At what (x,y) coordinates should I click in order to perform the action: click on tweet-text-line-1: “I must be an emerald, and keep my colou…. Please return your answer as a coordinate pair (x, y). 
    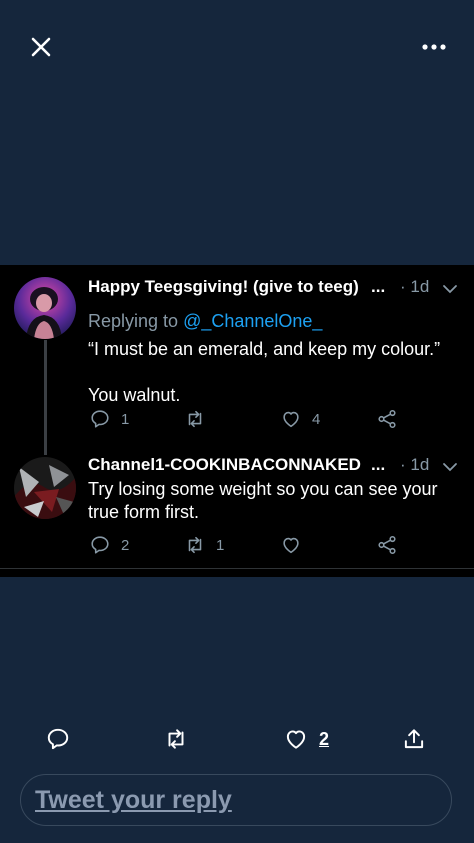
    Looking at the image, I should click on (264, 349).